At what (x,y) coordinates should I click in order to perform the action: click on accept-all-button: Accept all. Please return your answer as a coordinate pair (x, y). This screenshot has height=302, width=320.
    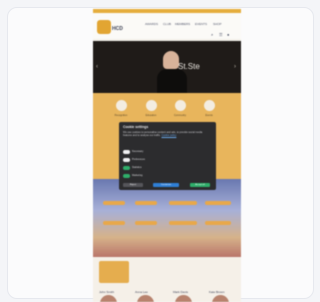
    Looking at the image, I should click on (200, 185).